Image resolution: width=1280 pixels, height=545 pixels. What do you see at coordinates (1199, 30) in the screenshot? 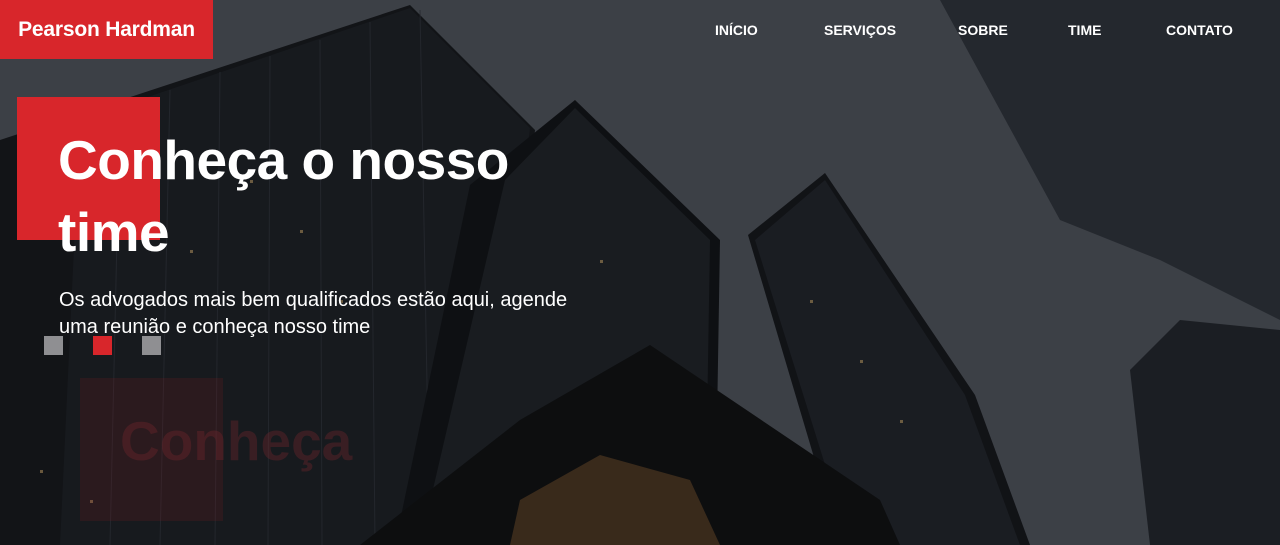
I see `nav-item-contato: CONTATO` at bounding box center [1199, 30].